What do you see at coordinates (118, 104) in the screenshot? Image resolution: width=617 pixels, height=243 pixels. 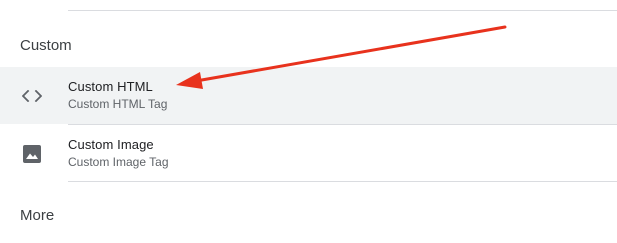 I see `tag-item-subtitle: Custom HTML Tag` at bounding box center [118, 104].